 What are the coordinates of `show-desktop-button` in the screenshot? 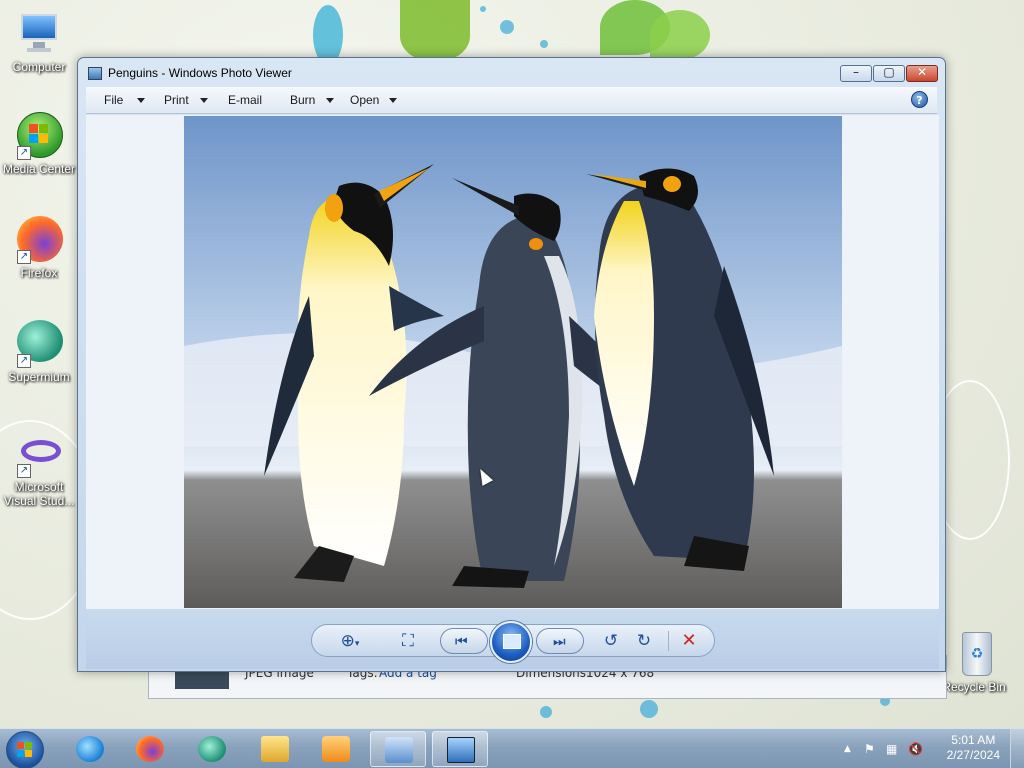 It's located at (1017, 748).